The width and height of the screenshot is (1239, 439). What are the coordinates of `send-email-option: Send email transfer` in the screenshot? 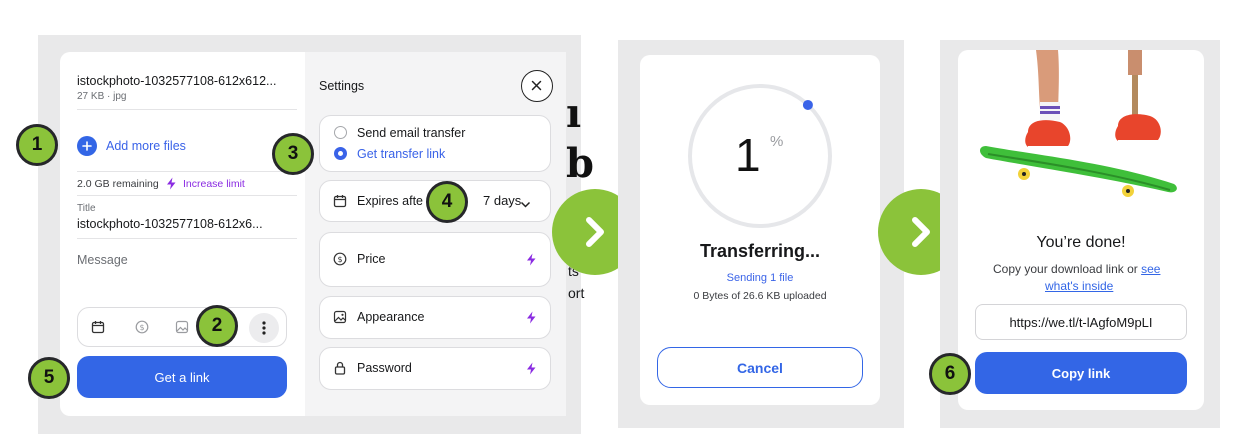 It's located at (411, 133).